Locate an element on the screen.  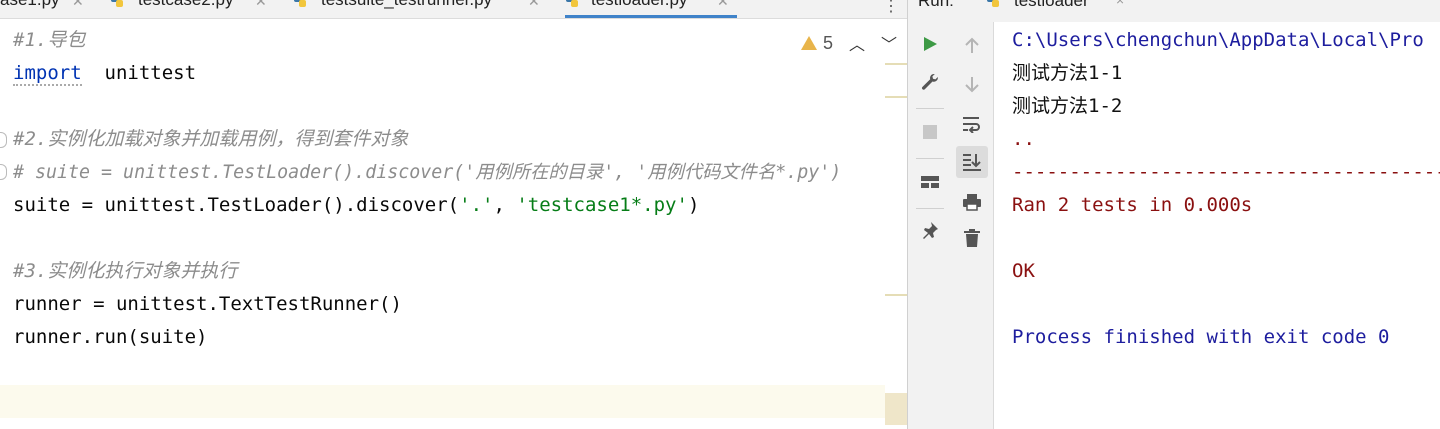
console-ok: OK is located at coordinates (1023, 271).